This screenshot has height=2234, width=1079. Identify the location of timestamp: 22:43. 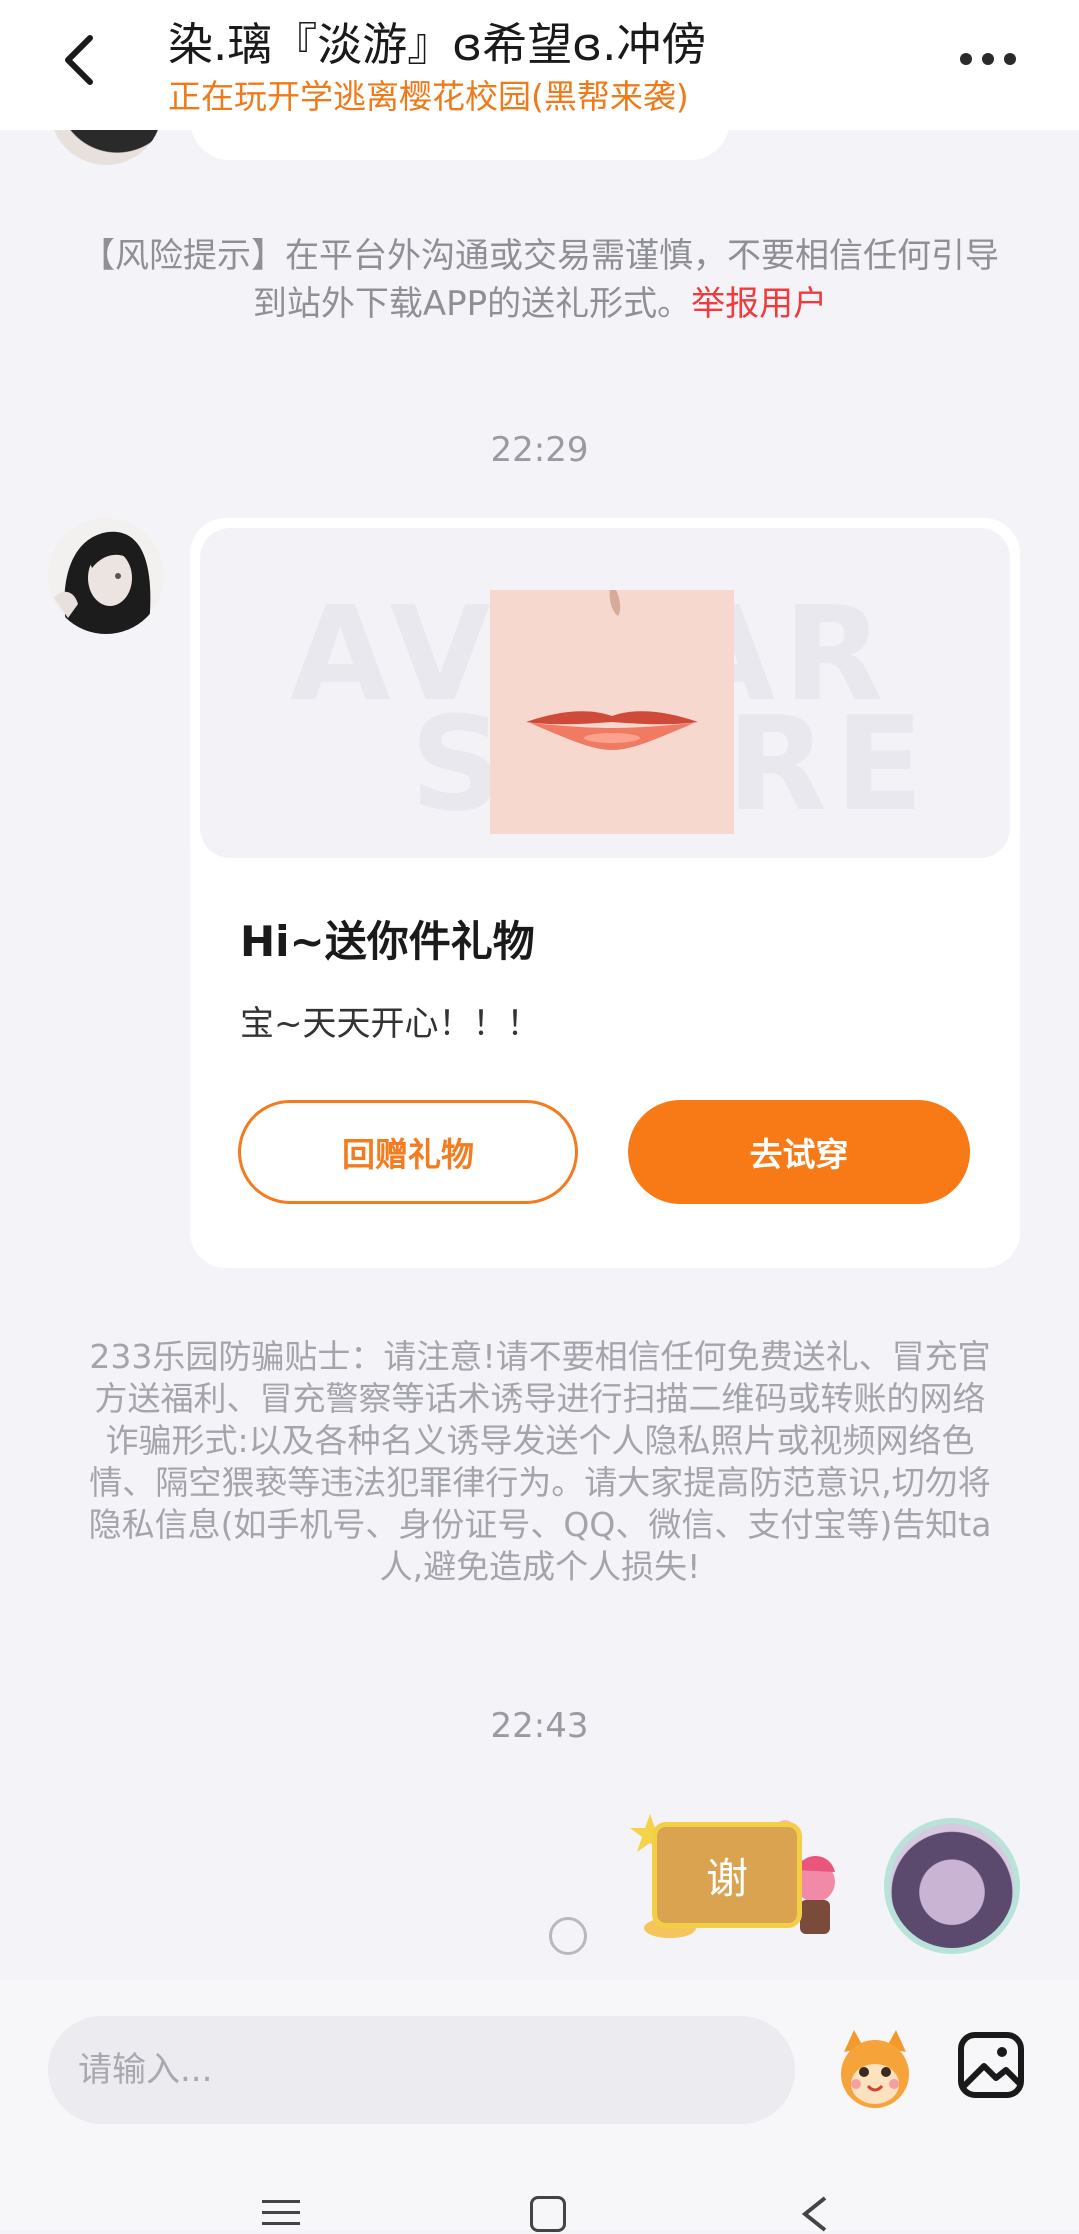
(539, 1726).